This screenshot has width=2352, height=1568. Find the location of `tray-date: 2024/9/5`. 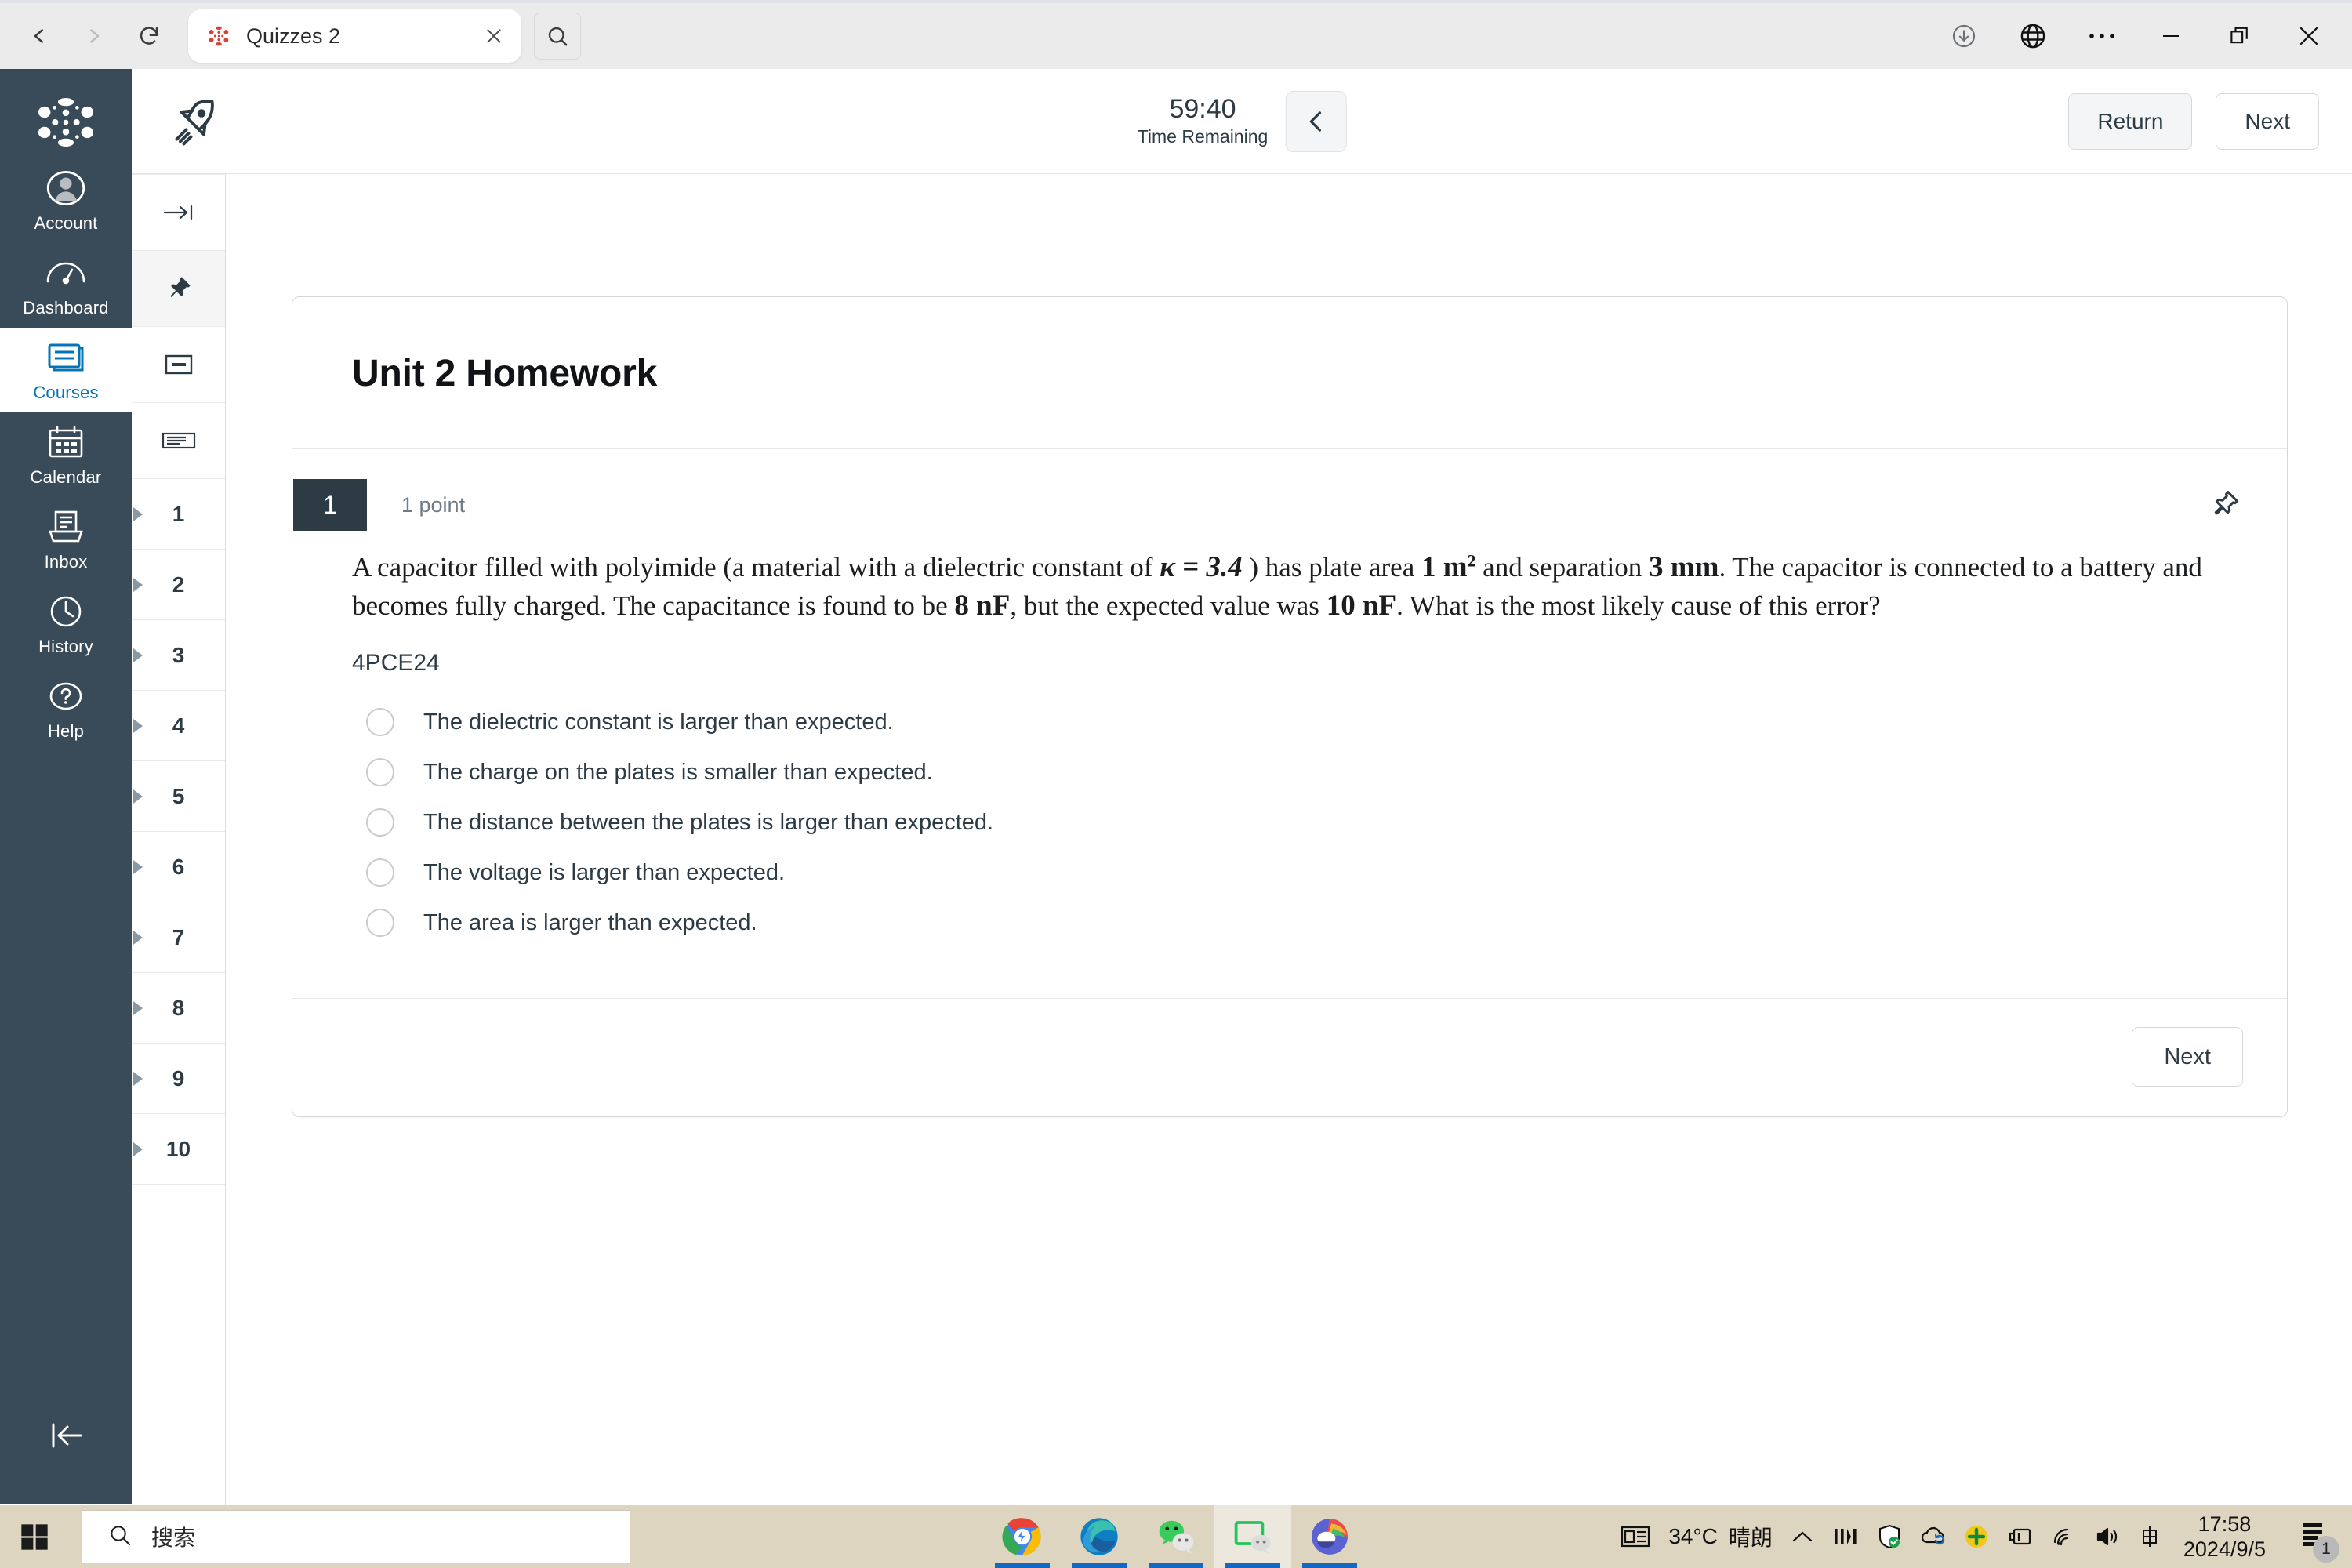

tray-date: 2024/9/5 is located at coordinates (2224, 1549).